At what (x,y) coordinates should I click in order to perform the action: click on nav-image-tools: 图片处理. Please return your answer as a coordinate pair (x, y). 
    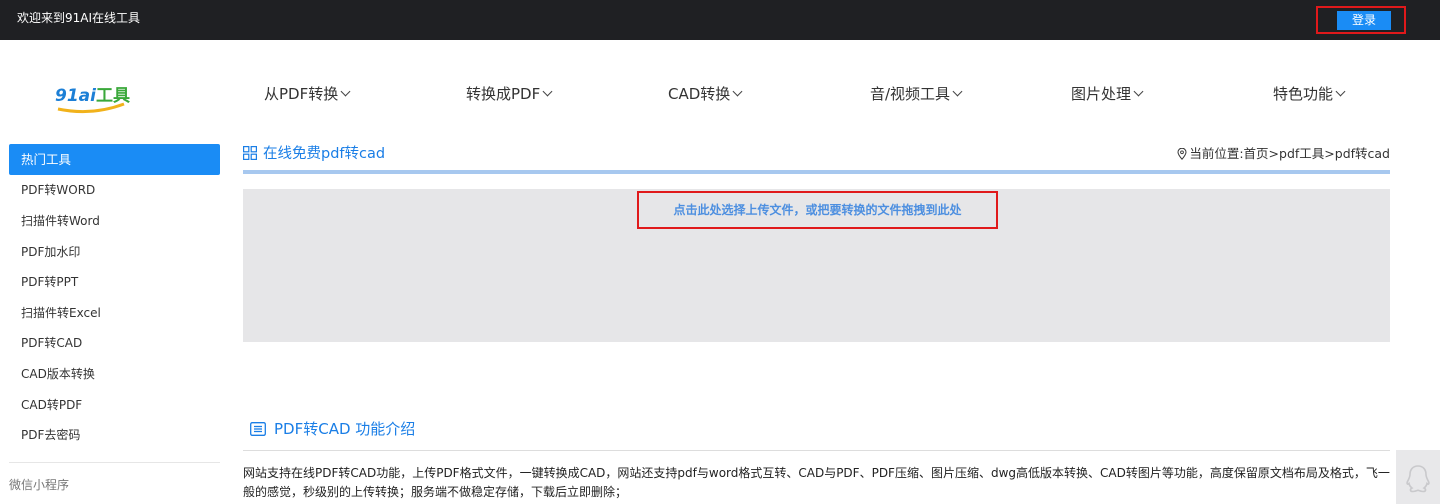
    Looking at the image, I should click on (1107, 94).